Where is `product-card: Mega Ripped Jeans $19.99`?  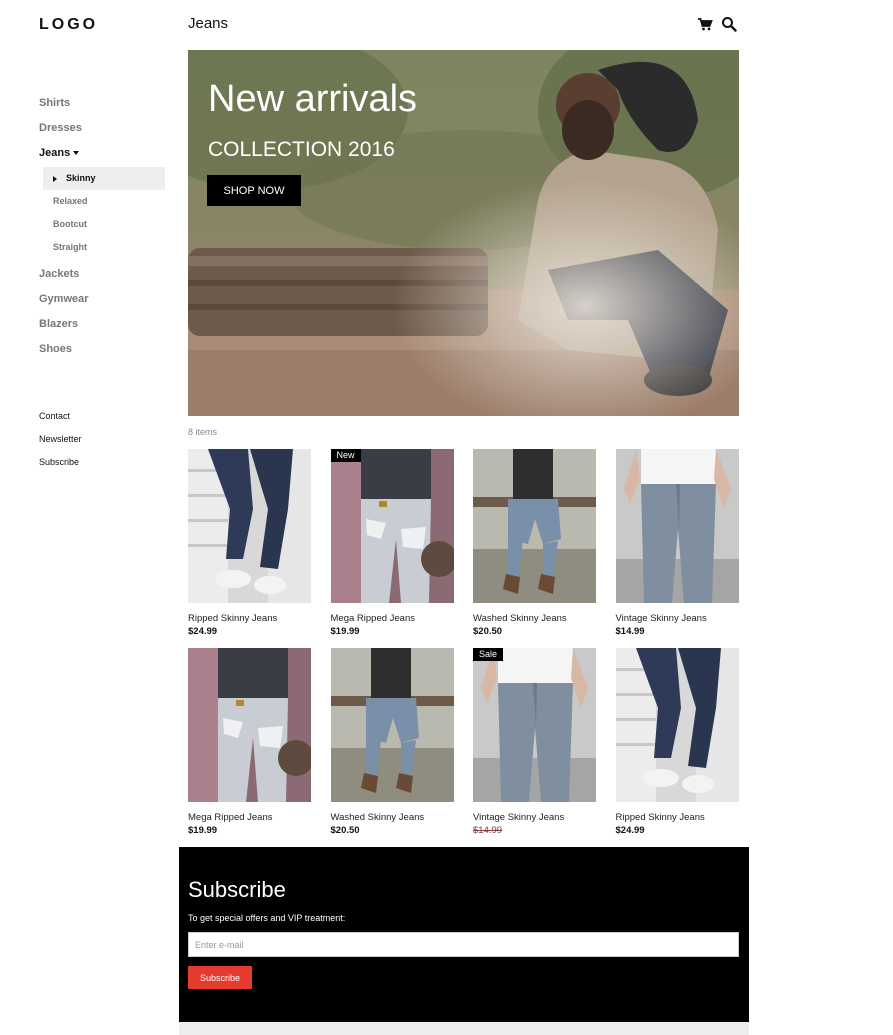 product-card: Mega Ripped Jeans $19.99 is located at coordinates (249, 747).